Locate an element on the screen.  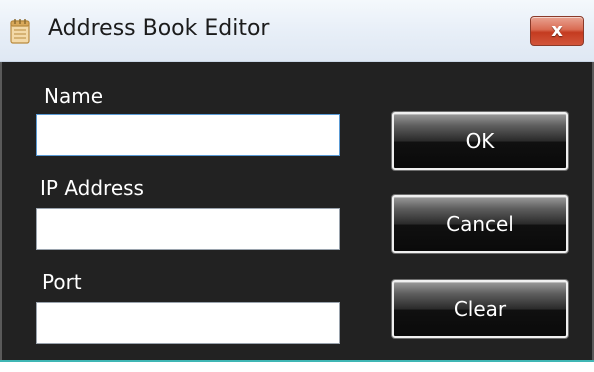
ok-button-label: OK is located at coordinates (480, 141).